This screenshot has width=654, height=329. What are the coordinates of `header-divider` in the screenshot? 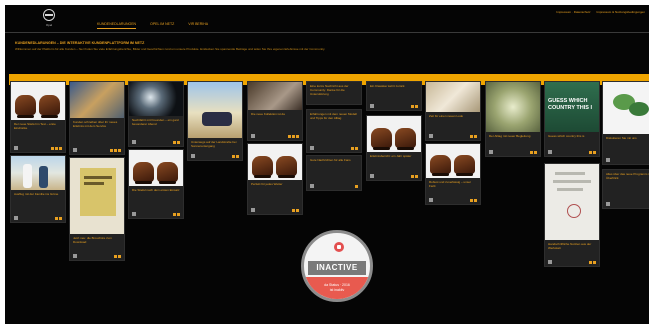 It's located at (327, 32).